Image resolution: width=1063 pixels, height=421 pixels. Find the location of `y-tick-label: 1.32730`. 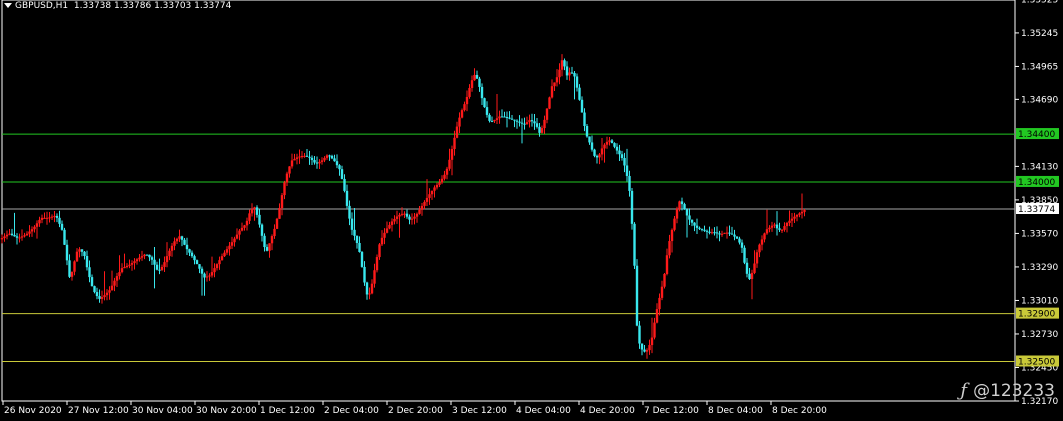

y-tick-label: 1.32730 is located at coordinates (1039, 335).